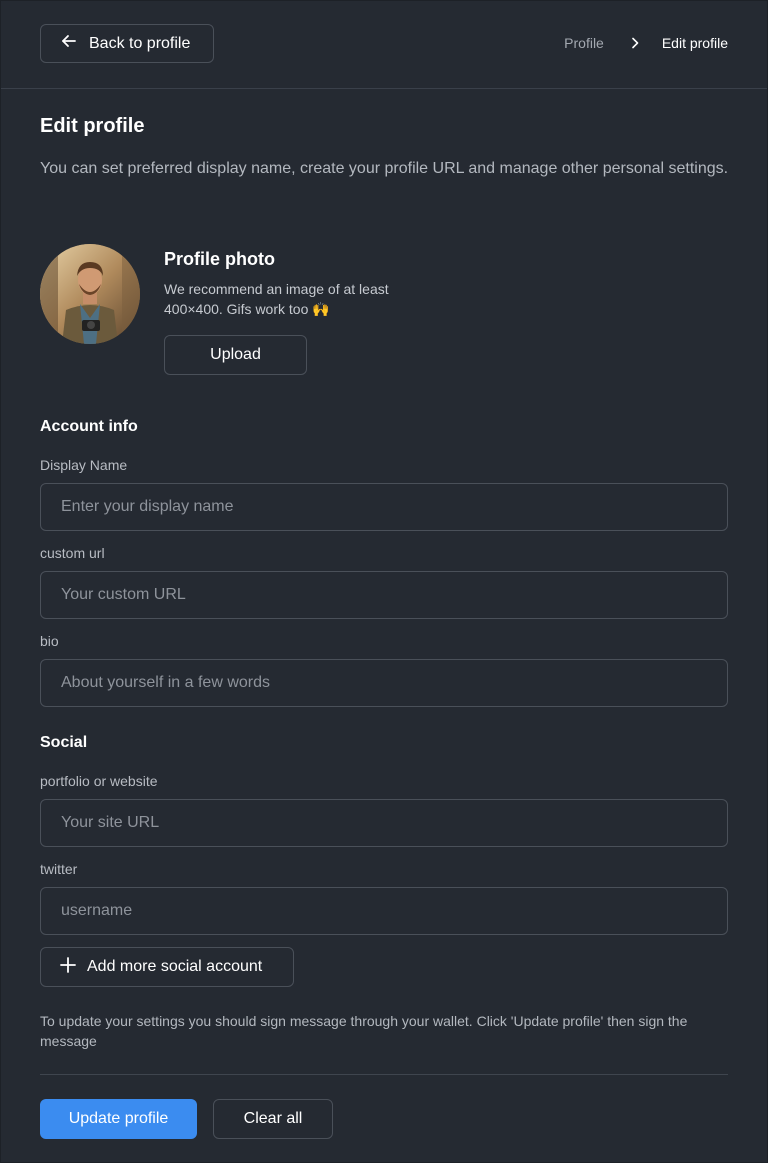  Describe the element at coordinates (384, 1074) in the screenshot. I see `footer-divider` at that location.